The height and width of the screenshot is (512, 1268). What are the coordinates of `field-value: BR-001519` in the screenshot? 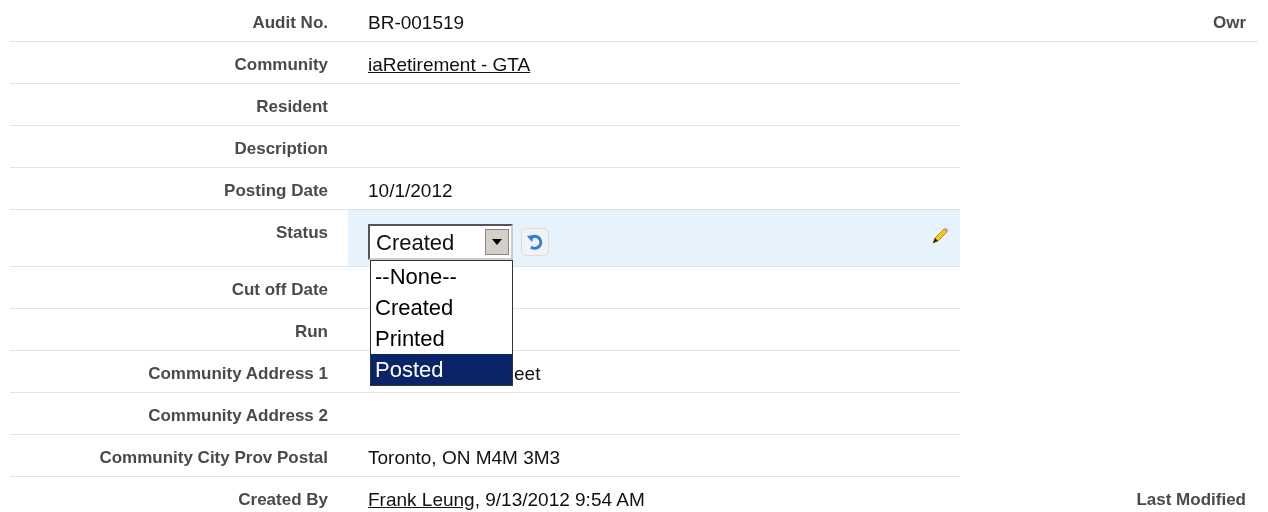 It's located at (416, 23).